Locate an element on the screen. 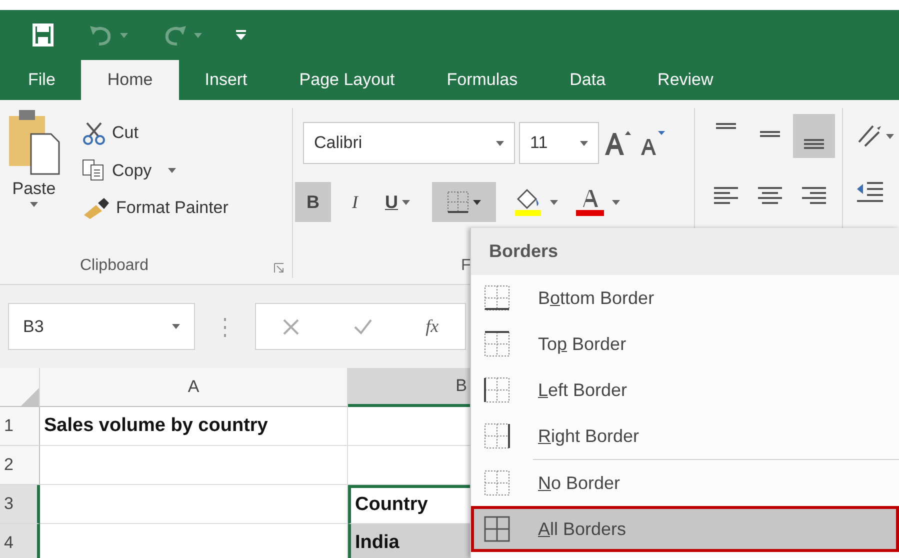 The width and height of the screenshot is (899, 558). copy-icon is located at coordinates (94, 170).